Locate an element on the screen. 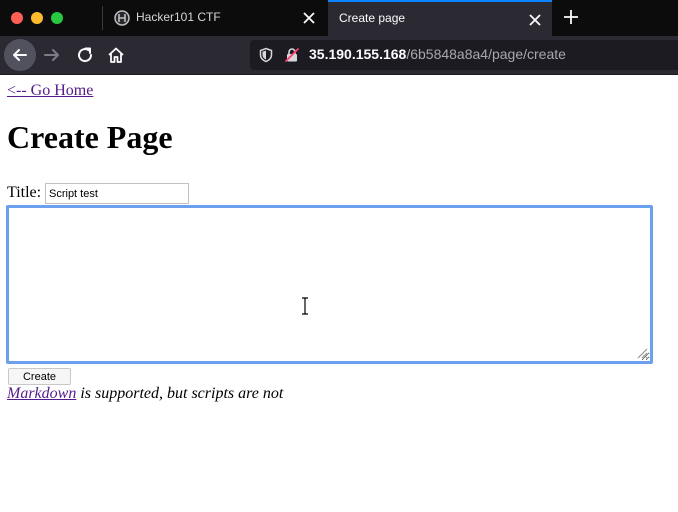 The image size is (678, 512). page-title: Create Page is located at coordinates (90, 137).